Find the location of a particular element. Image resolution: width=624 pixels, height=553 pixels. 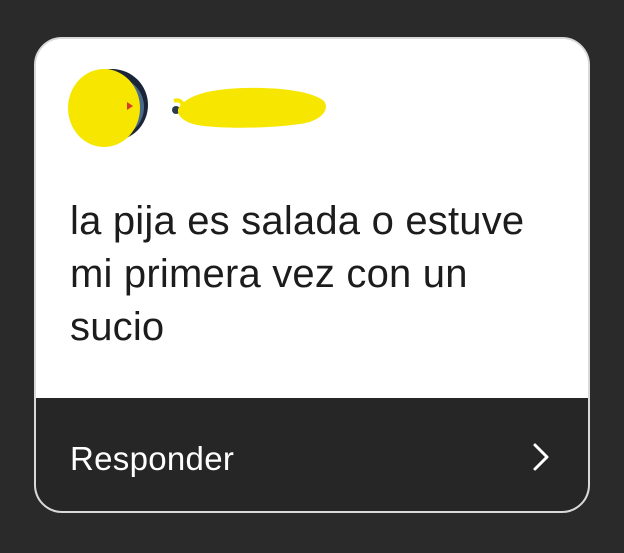

username-redacted is located at coordinates (249, 107).